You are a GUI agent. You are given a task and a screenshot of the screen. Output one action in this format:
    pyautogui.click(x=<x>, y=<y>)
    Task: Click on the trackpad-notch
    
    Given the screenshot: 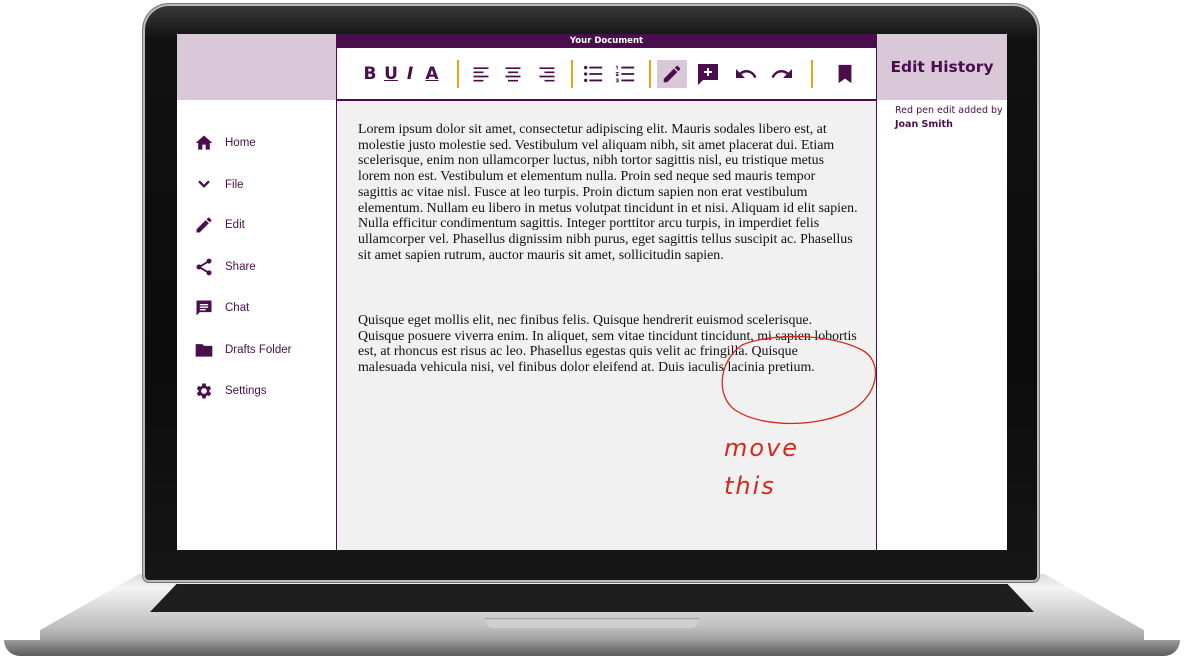 What is the action you would take?
    pyautogui.click(x=592, y=623)
    